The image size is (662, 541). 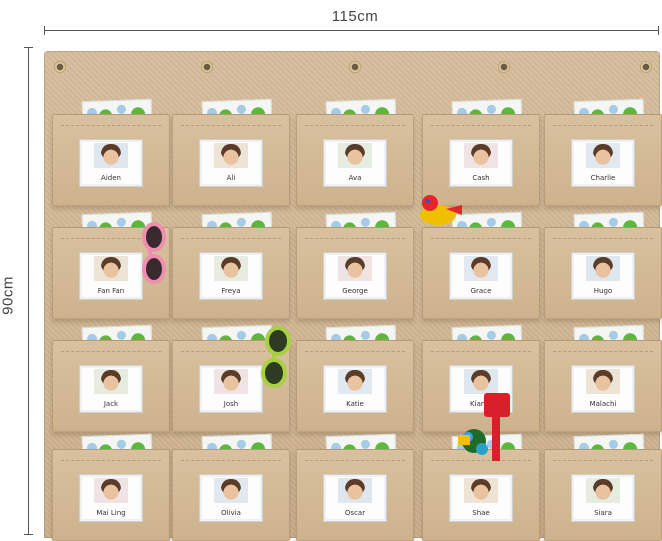 I want to click on child-name: Cash, so click(x=481, y=178).